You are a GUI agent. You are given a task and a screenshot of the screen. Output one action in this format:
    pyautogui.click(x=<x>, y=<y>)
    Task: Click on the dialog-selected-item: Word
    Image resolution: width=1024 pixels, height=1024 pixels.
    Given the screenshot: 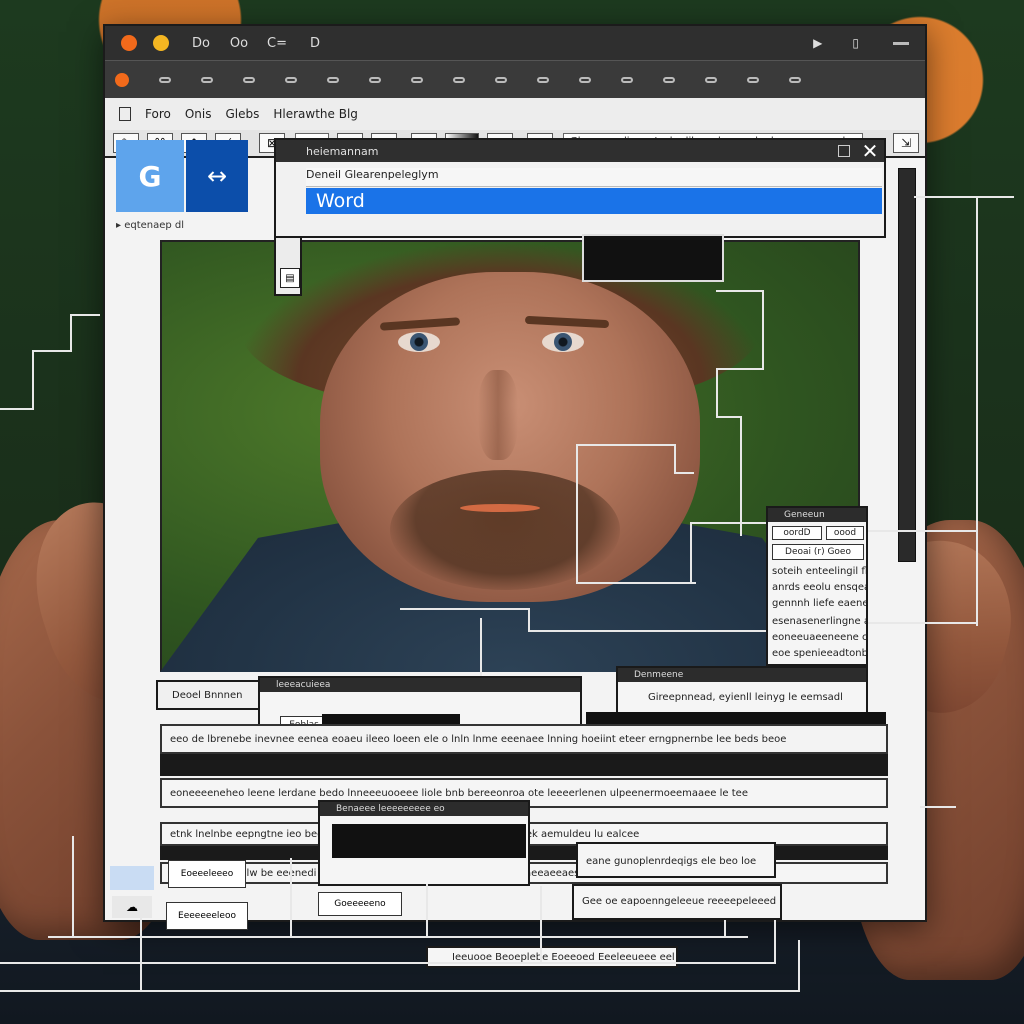 What is the action you would take?
    pyautogui.click(x=594, y=201)
    